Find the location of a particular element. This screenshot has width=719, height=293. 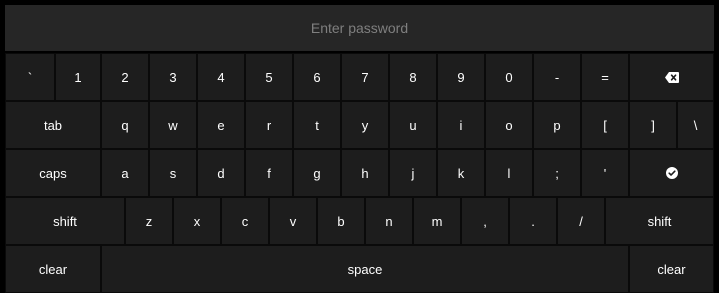

key-label: d is located at coordinates (221, 173).